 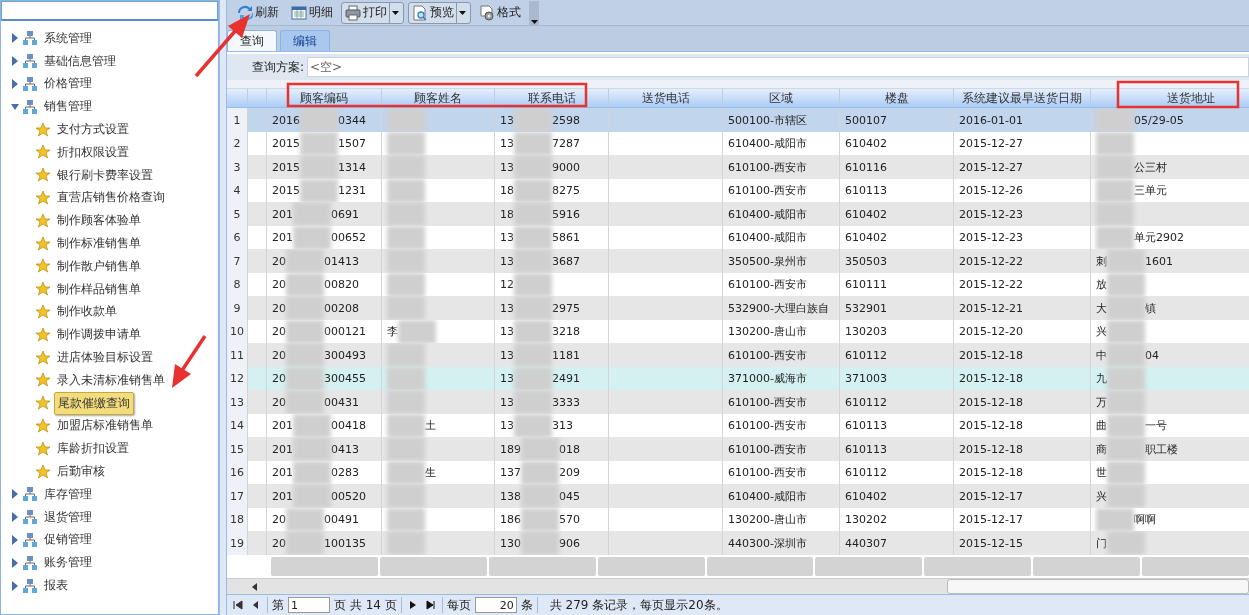 I want to click on tree-item: 支付方式设置, so click(x=93, y=130).